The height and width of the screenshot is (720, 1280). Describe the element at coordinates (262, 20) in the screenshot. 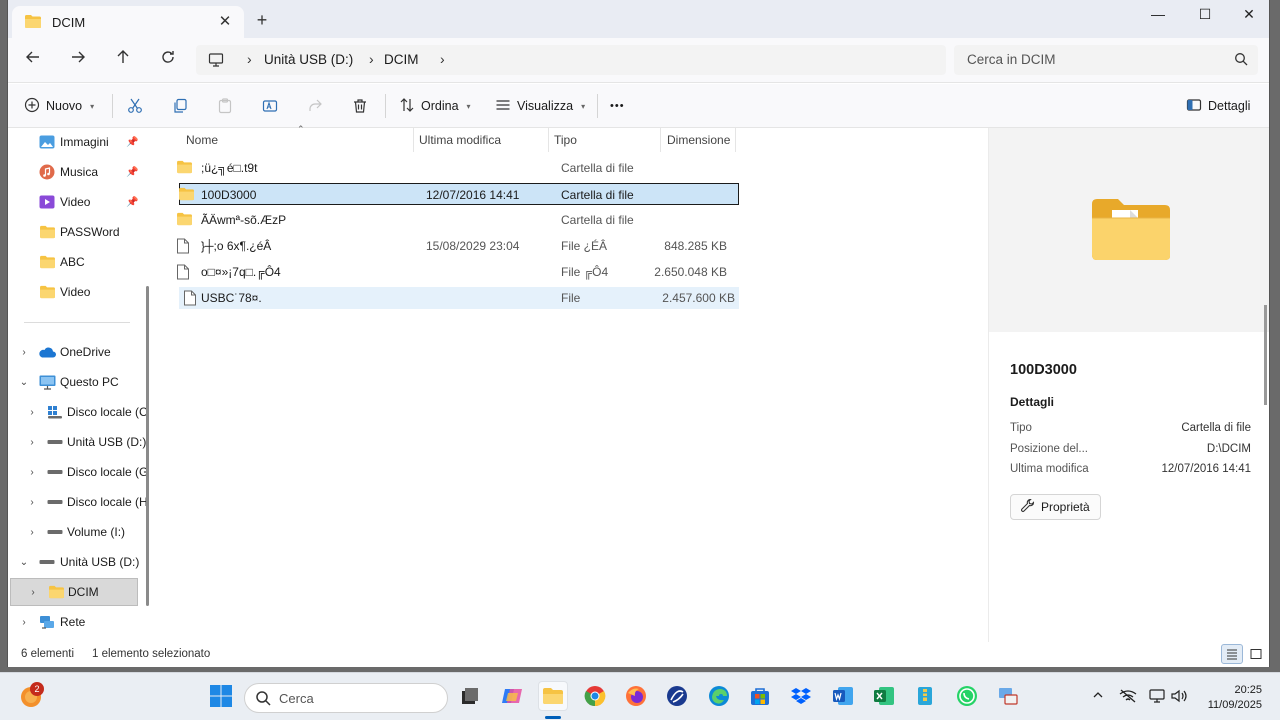

I see `new-tab-button: +` at that location.